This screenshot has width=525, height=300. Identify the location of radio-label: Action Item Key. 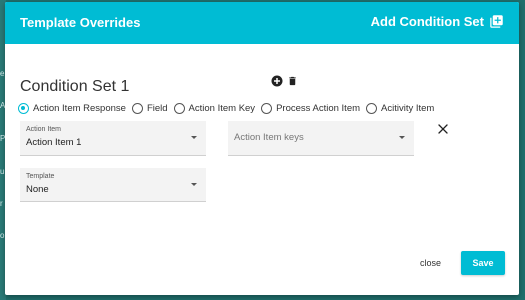
(222, 108).